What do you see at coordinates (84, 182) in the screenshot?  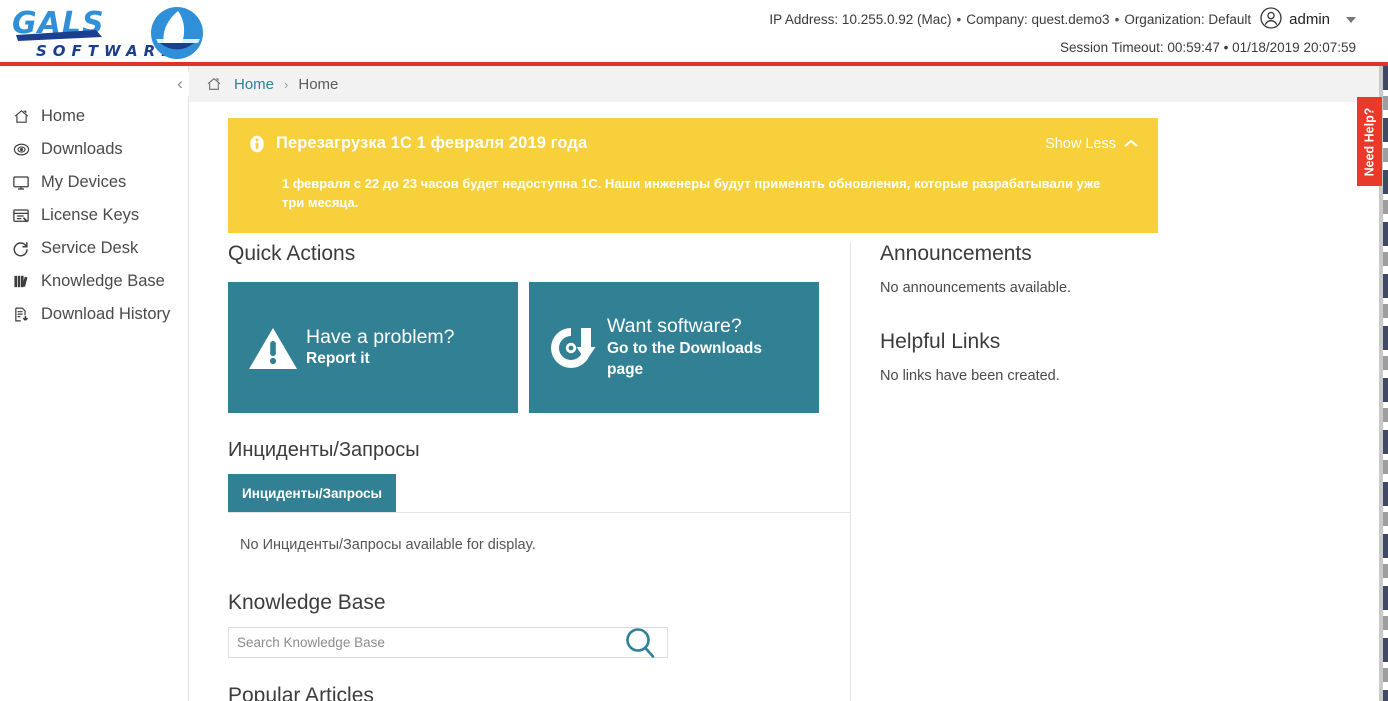 I see `sidebar-item-label: My Devices` at bounding box center [84, 182].